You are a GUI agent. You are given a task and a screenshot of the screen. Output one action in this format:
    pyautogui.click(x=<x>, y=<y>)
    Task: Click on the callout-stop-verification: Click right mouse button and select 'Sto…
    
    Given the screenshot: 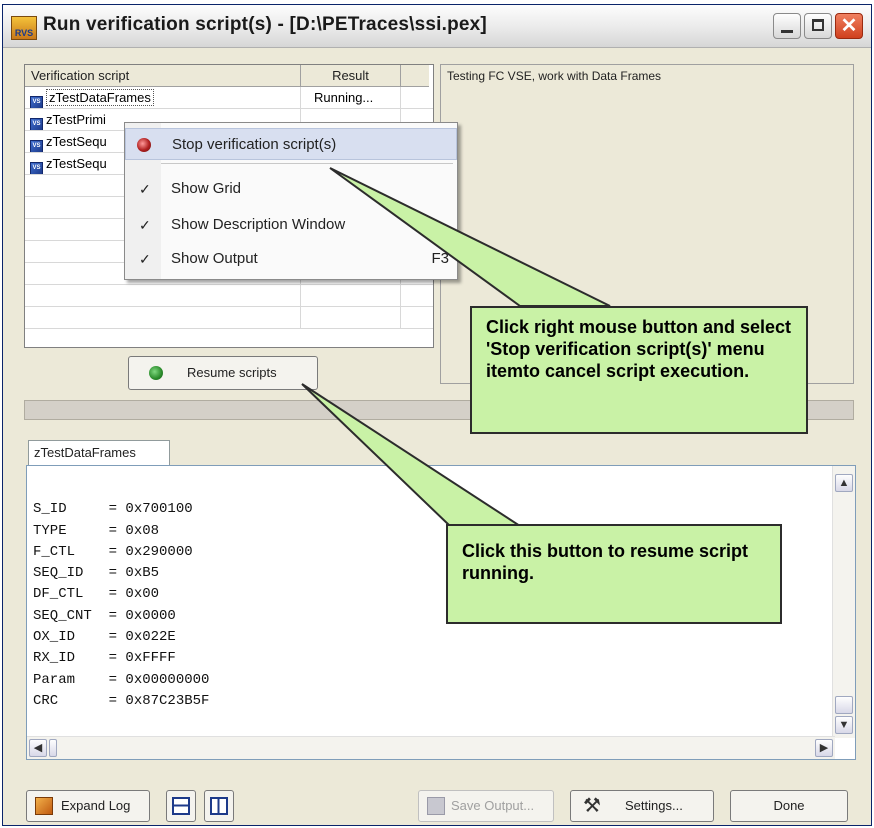 What is the action you would take?
    pyautogui.click(x=639, y=370)
    